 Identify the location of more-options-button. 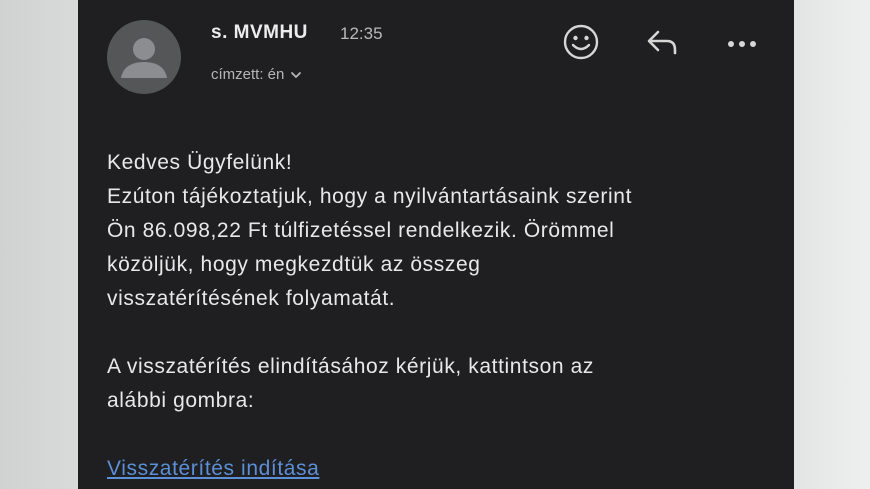
(742, 42).